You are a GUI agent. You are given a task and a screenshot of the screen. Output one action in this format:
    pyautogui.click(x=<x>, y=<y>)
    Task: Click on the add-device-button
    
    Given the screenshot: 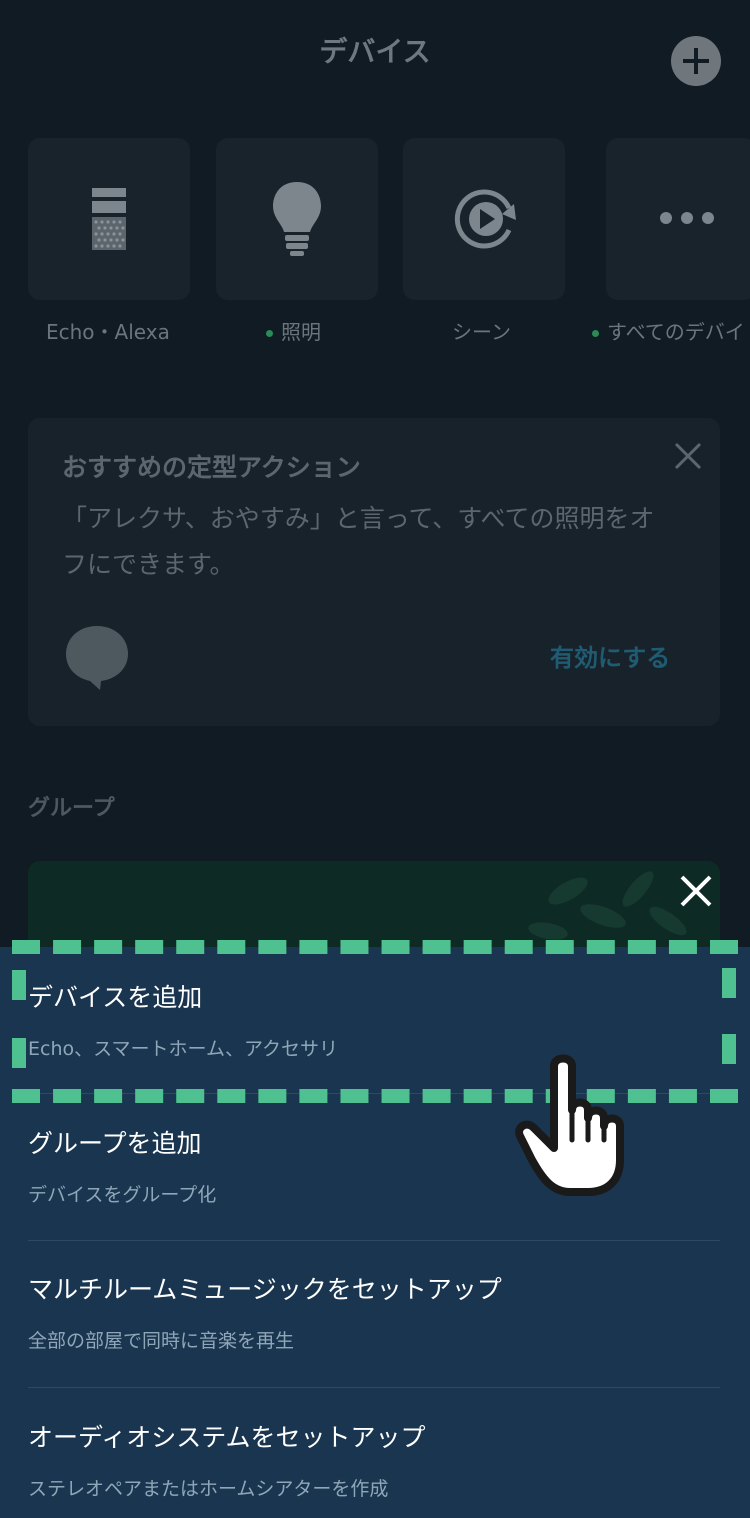 What is the action you would take?
    pyautogui.click(x=696, y=61)
    